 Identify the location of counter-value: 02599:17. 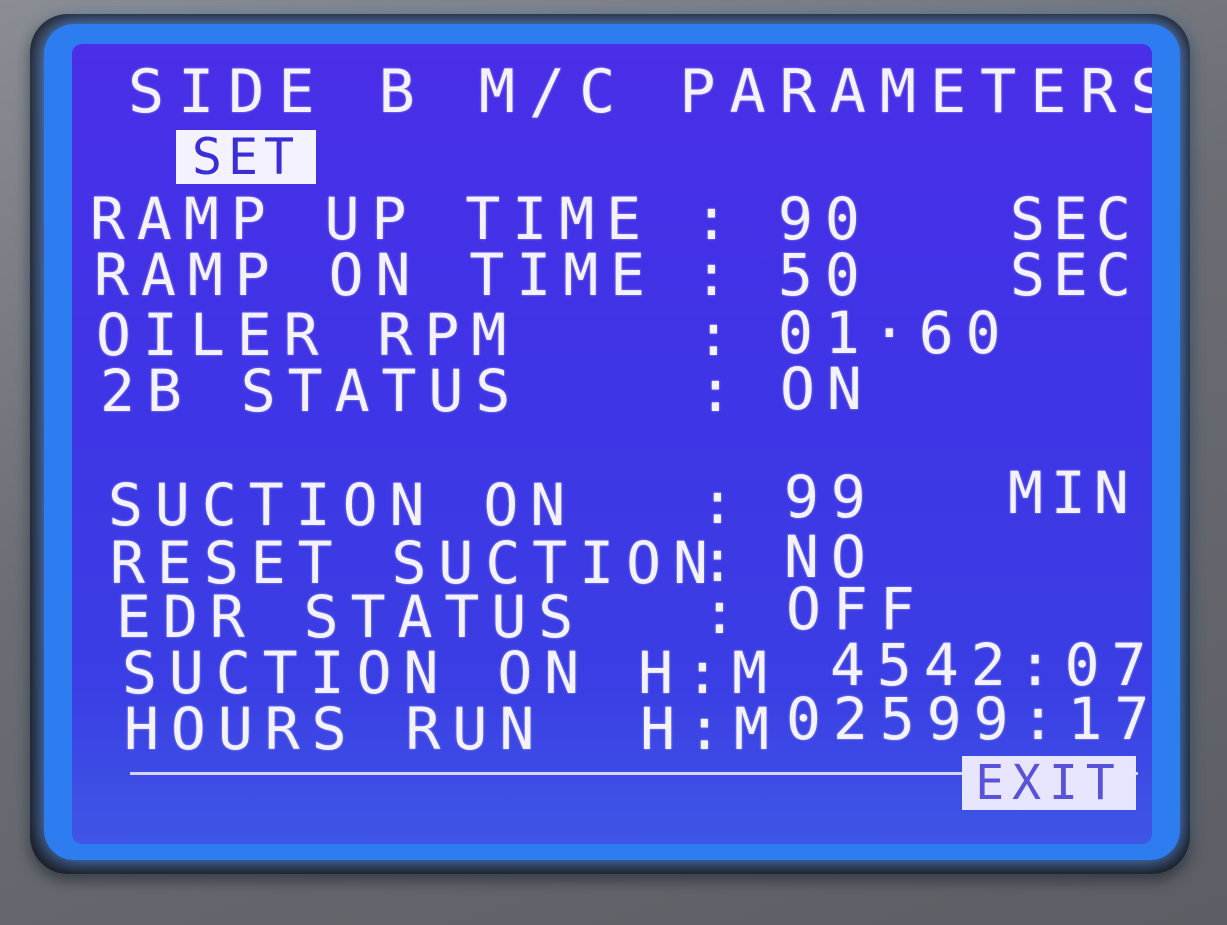
(969, 719).